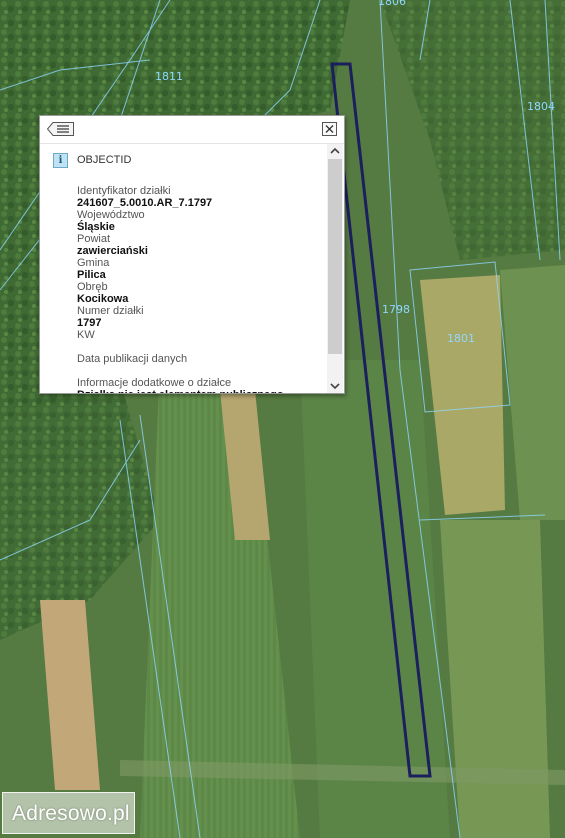 The width and height of the screenshot is (565, 838). I want to click on popup-title: OBJECTID, so click(104, 160).